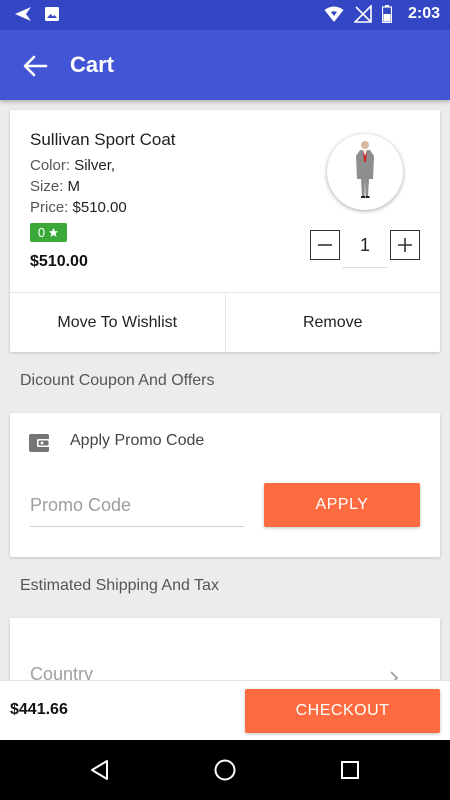  I want to click on nav-home-icon, so click(225, 770).